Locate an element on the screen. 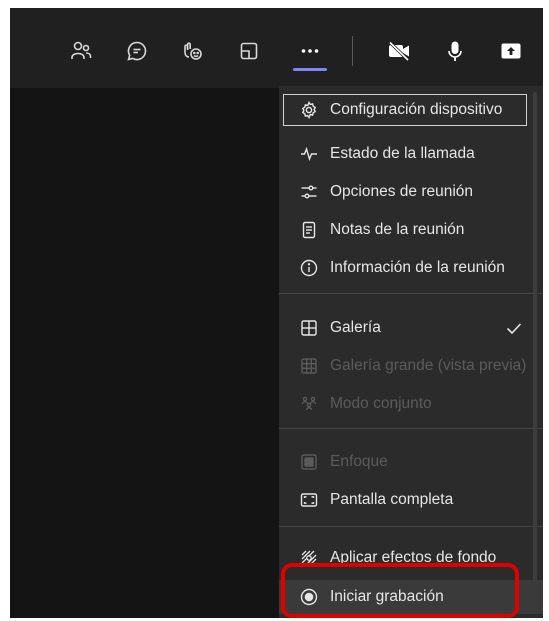 The width and height of the screenshot is (549, 621). menu-item-label: Configuración dispositivo is located at coordinates (416, 109).